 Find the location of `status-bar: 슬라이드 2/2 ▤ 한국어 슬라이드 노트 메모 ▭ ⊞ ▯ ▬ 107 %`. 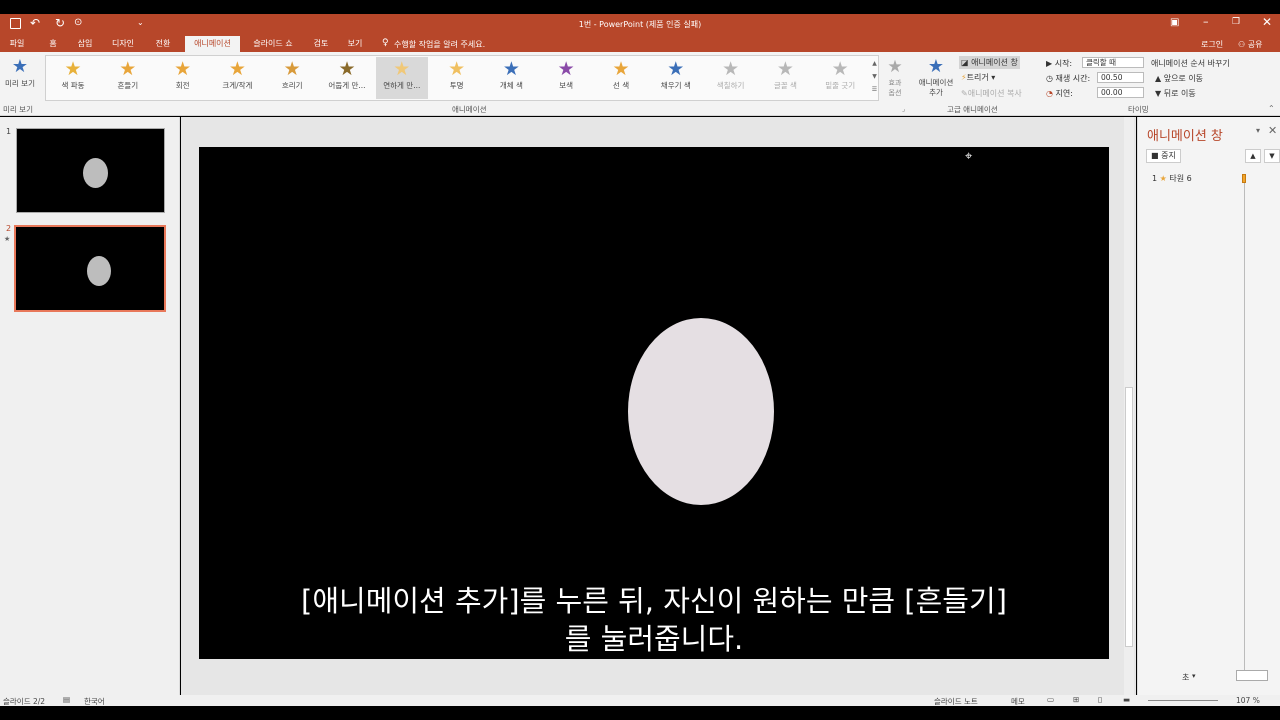

status-bar: 슬라이드 2/2 ▤ 한국어 슬라이드 노트 메모 ▭ ⊞ ▯ ▬ 107 % is located at coordinates (640, 700).